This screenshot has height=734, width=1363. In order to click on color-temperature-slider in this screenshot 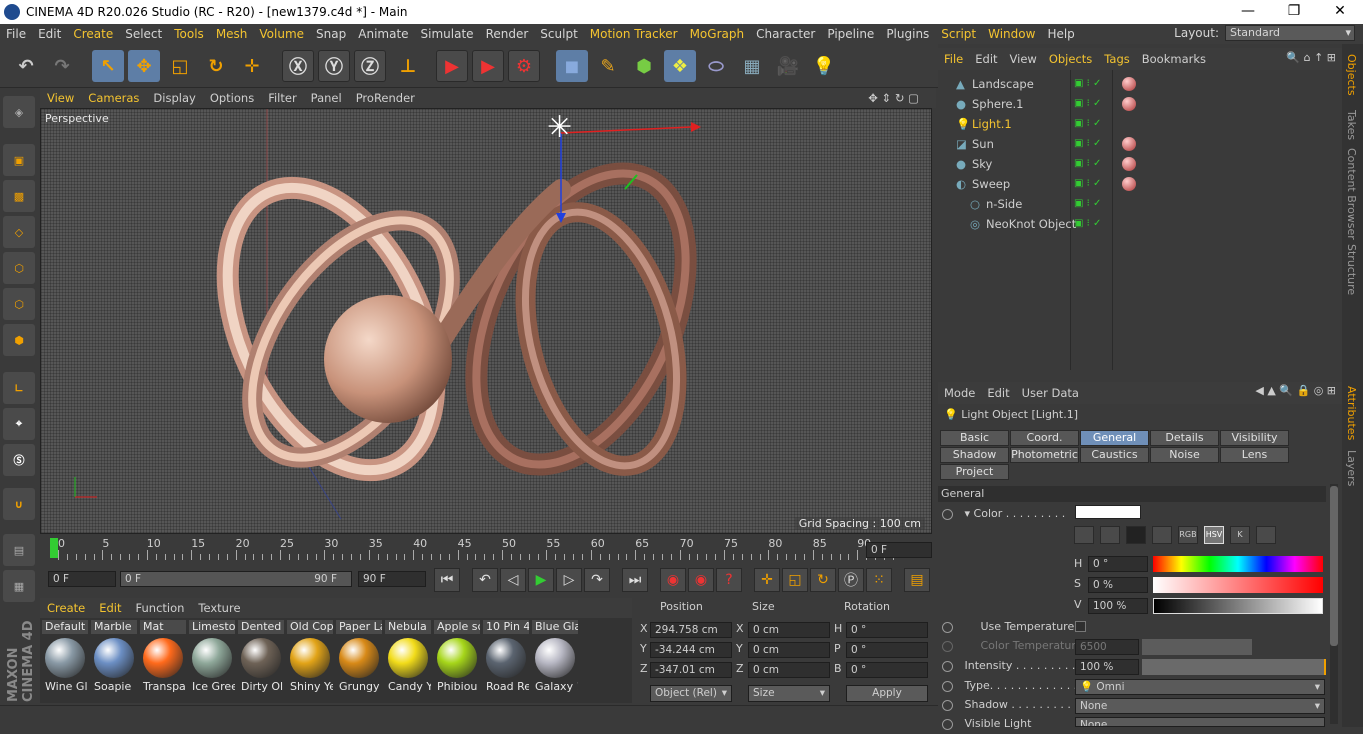, I will do `click(1197, 647)`.